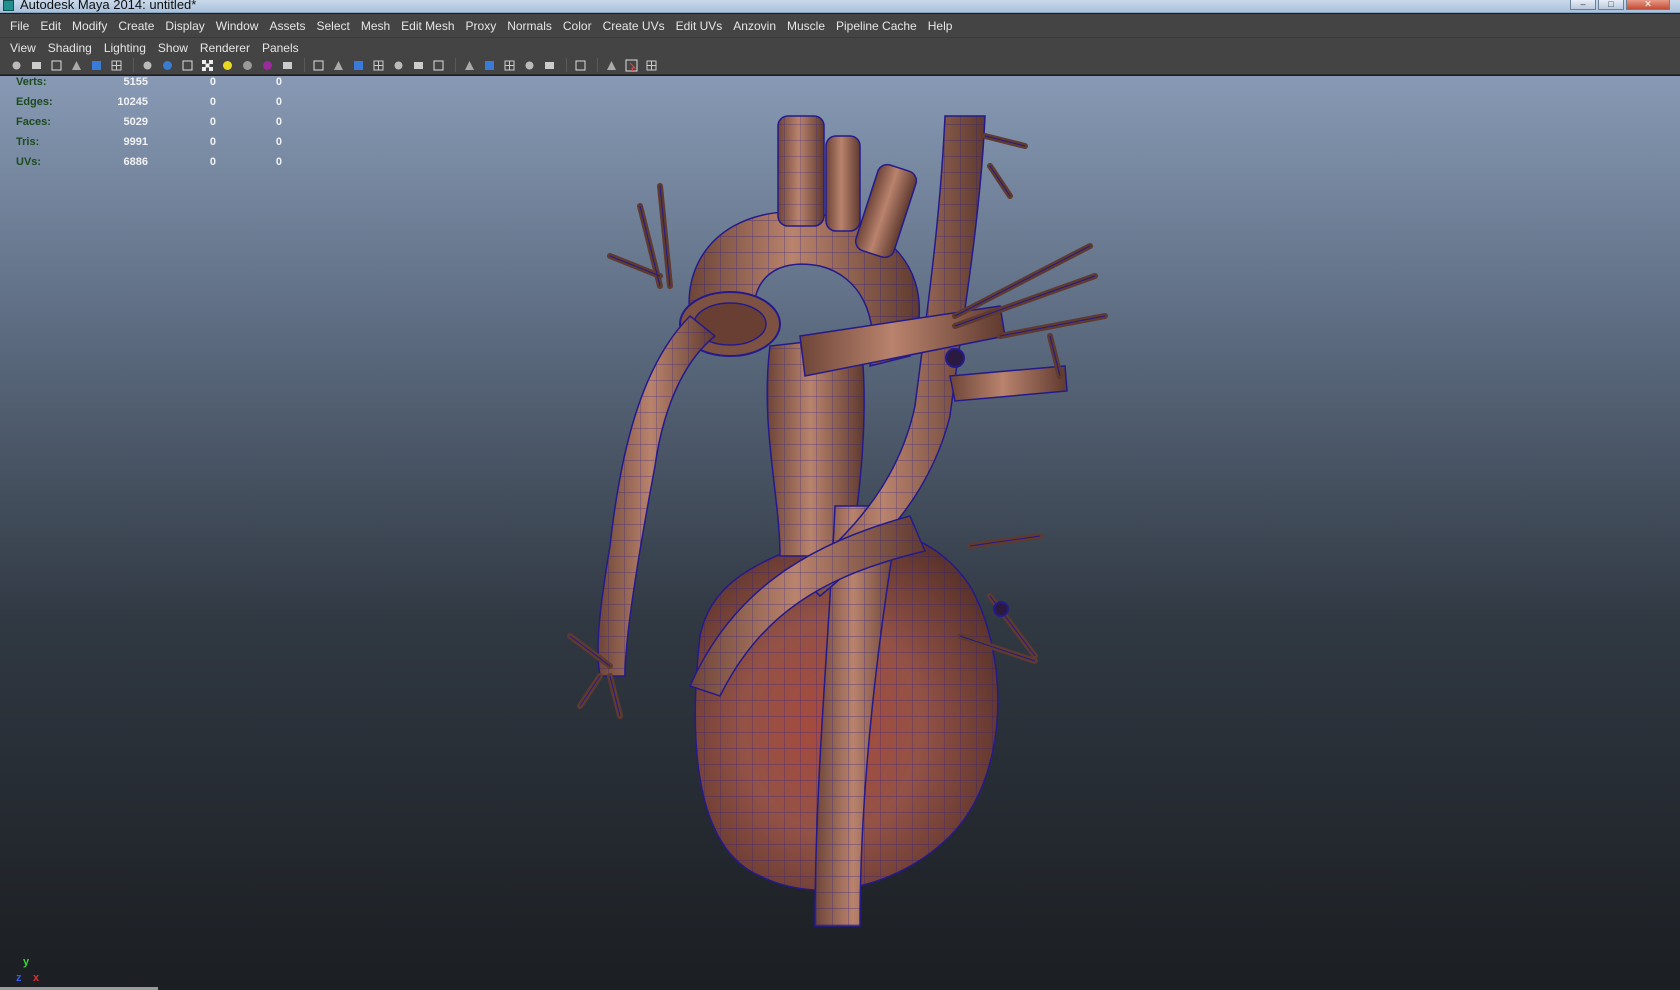 This screenshot has height=990, width=1680. I want to click on view-axis-indicator: y z x, so click(37, 971).